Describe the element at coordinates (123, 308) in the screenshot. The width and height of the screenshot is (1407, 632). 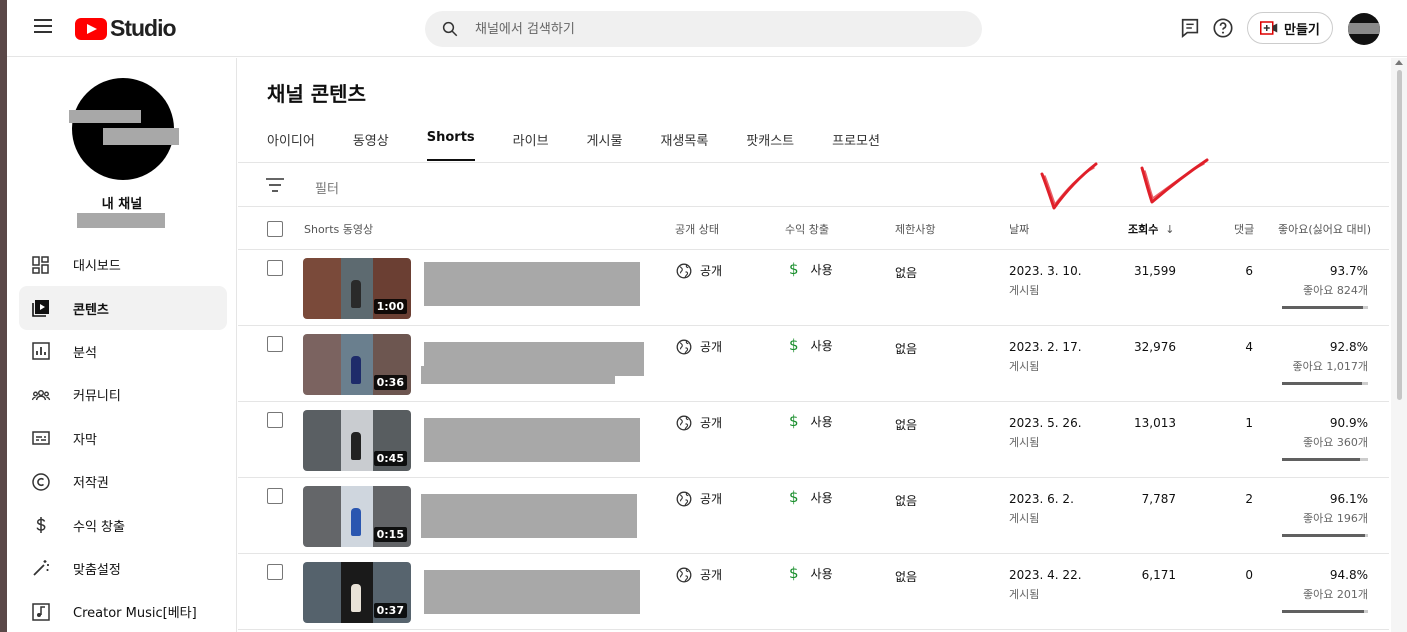
I see `sidebar-item-content: 콘텐츠` at that location.